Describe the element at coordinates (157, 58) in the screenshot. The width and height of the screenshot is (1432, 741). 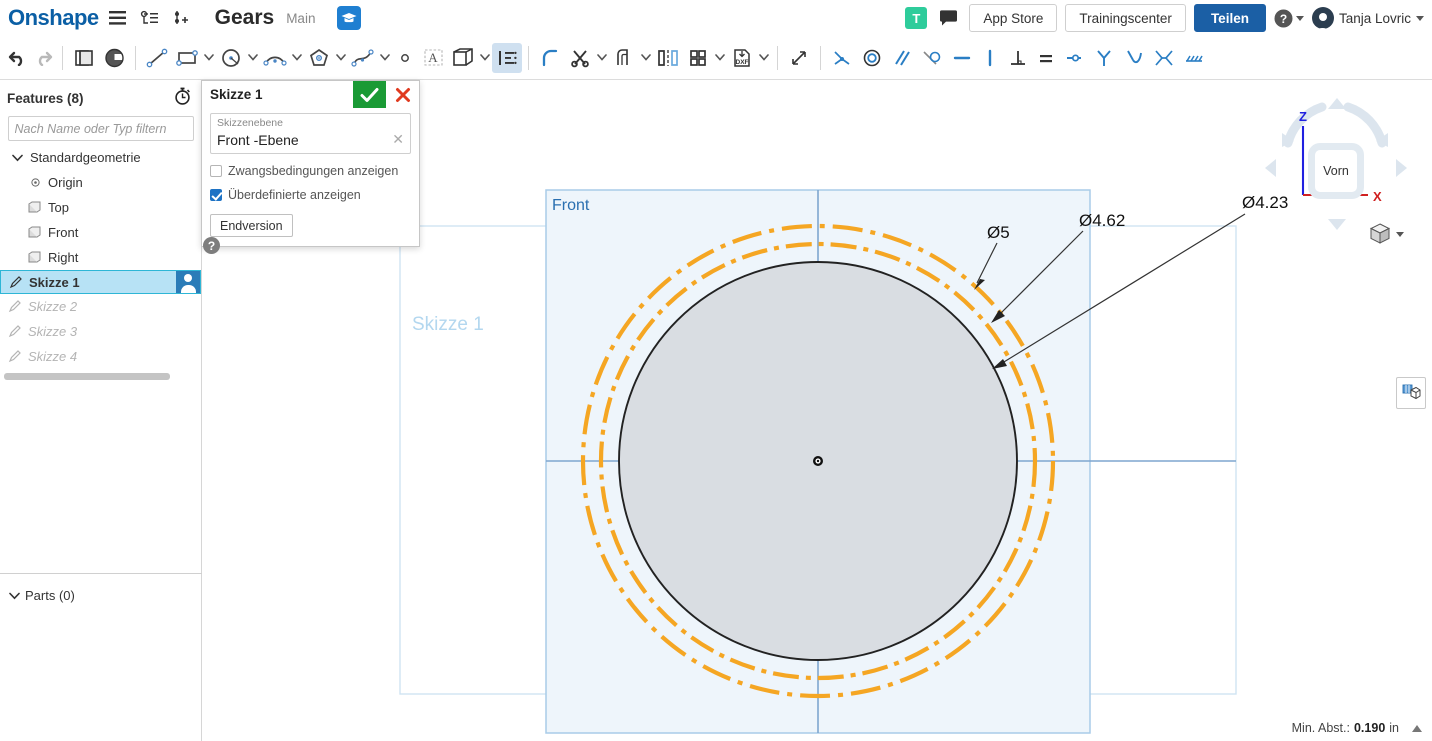
I see `line-tool-icon` at that location.